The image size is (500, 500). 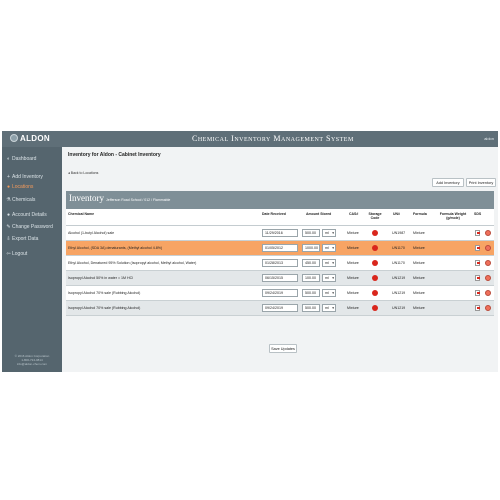 I want to click on amount-input: 1000.00, so click(x=311, y=248).